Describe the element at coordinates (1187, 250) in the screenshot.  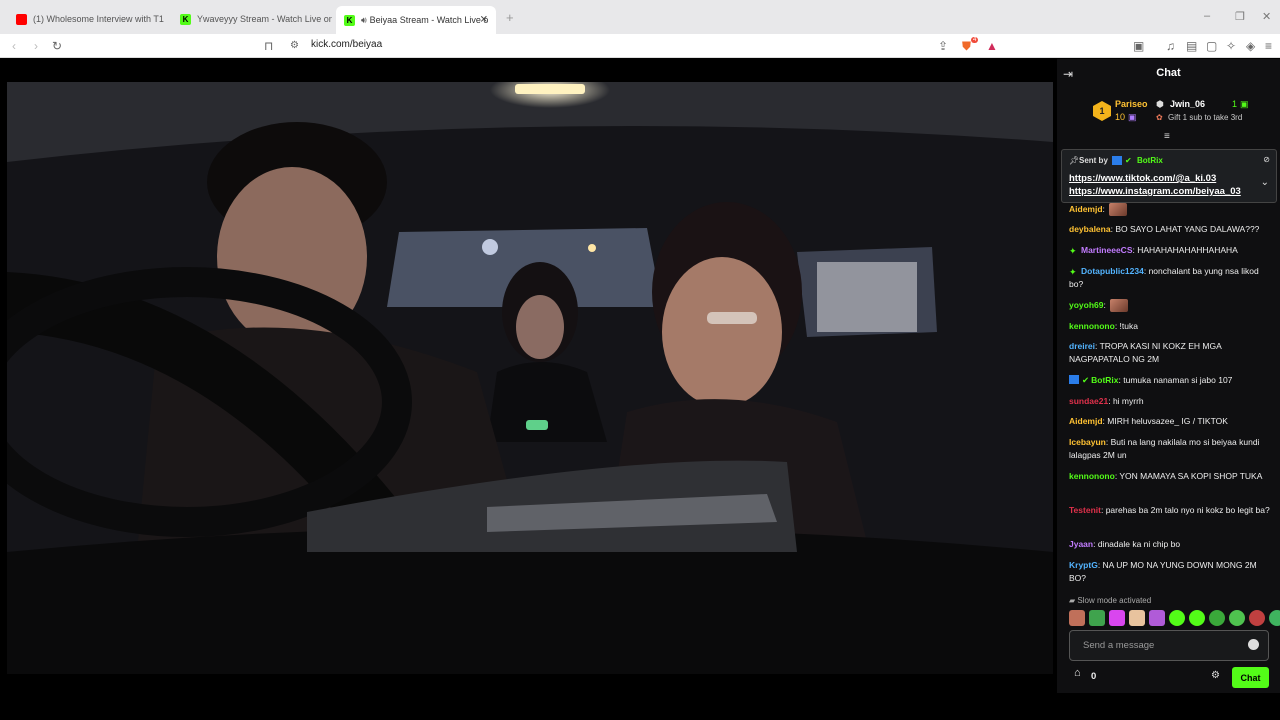
I see `chat-text: HAHAHAHAHAHHAHAHA` at that location.